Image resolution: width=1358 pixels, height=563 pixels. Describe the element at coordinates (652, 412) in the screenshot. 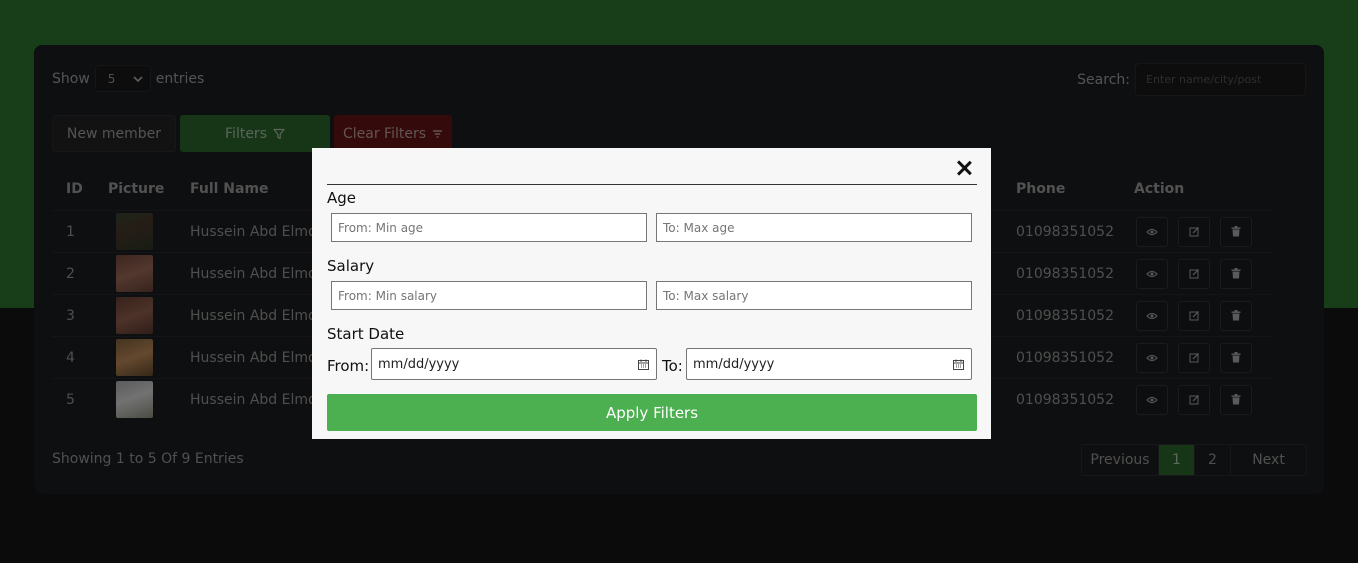

I see `apply-filters-button: Apply Filters` at that location.